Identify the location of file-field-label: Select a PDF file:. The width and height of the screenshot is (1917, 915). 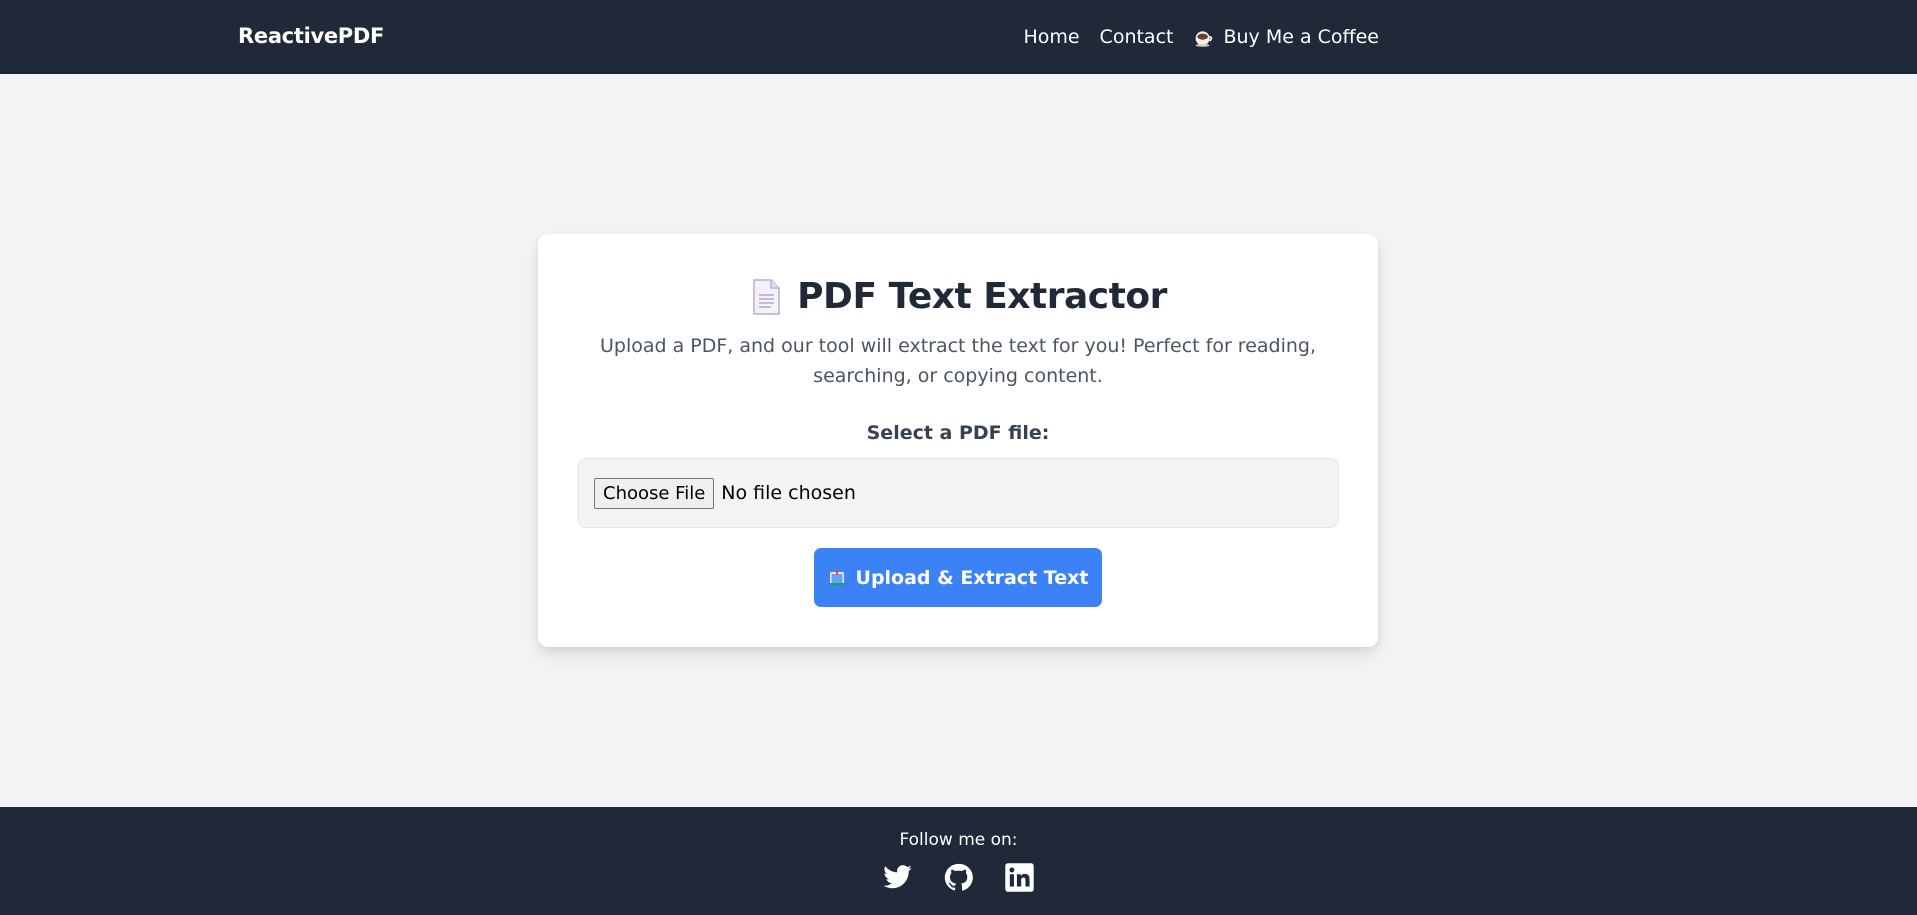
(958, 433).